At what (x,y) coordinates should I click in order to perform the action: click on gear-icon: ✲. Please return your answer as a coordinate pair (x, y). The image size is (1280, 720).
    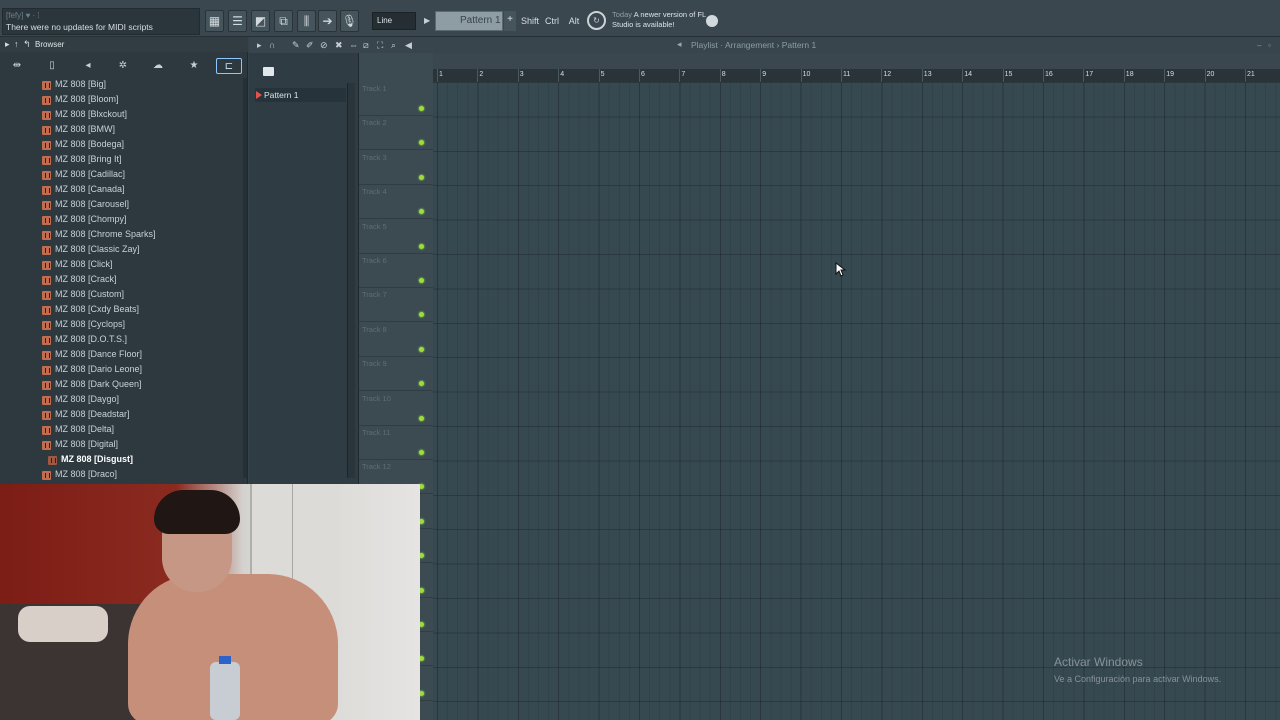
    Looking at the image, I should click on (123, 66).